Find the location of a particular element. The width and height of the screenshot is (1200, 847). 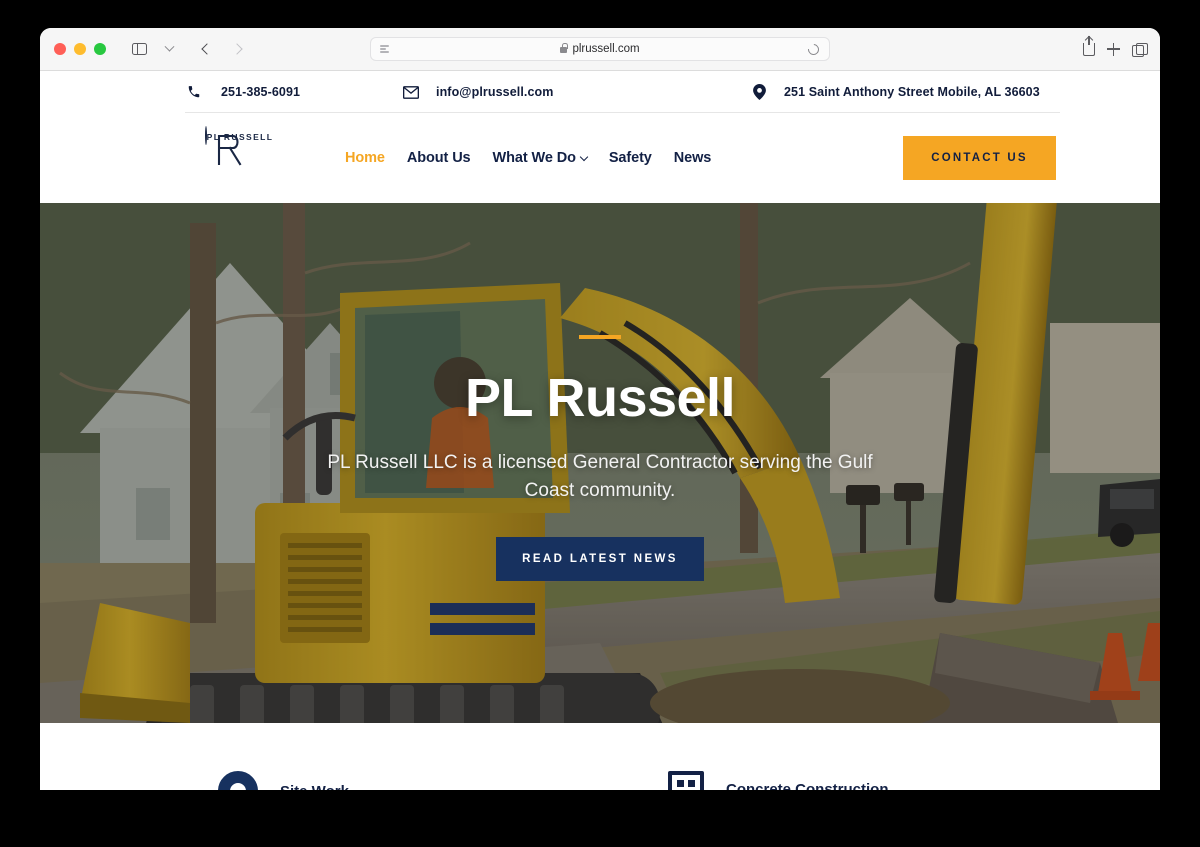

nav-item-news: News is located at coordinates (692, 158).